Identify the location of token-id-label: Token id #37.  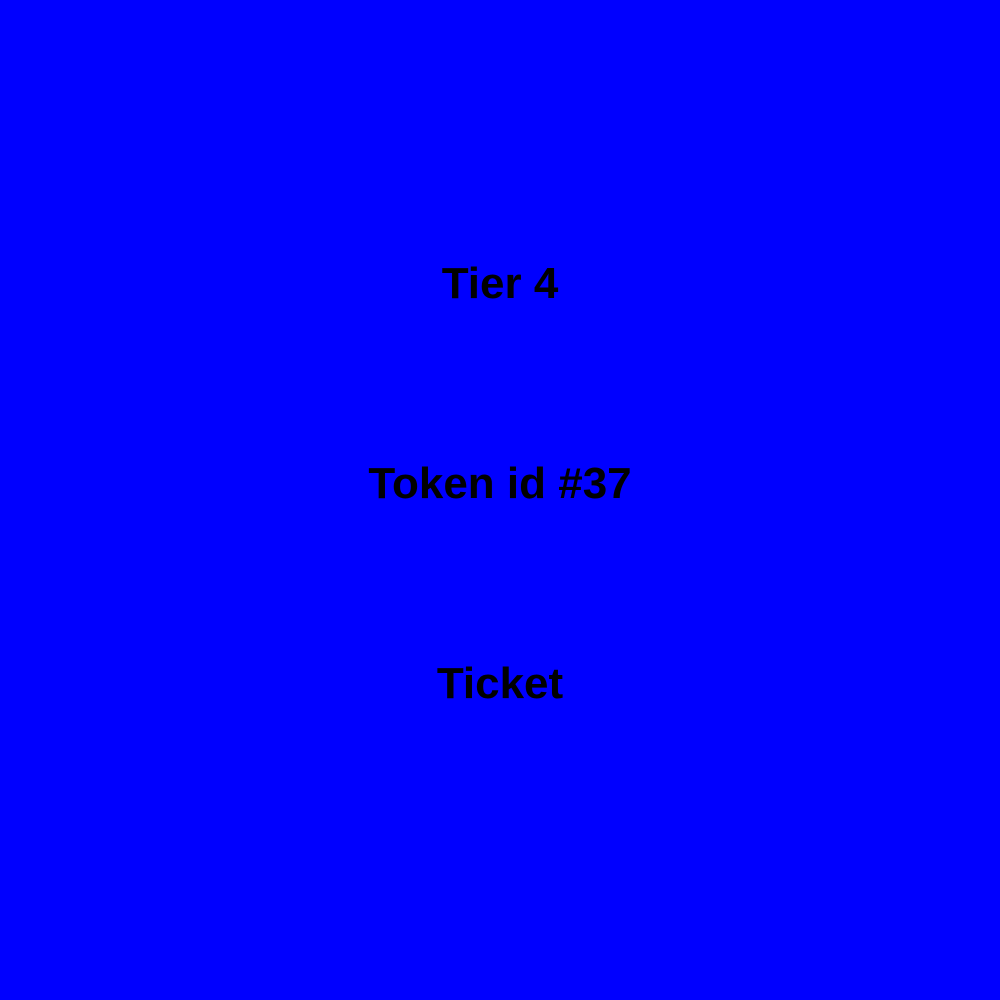
(500, 483).